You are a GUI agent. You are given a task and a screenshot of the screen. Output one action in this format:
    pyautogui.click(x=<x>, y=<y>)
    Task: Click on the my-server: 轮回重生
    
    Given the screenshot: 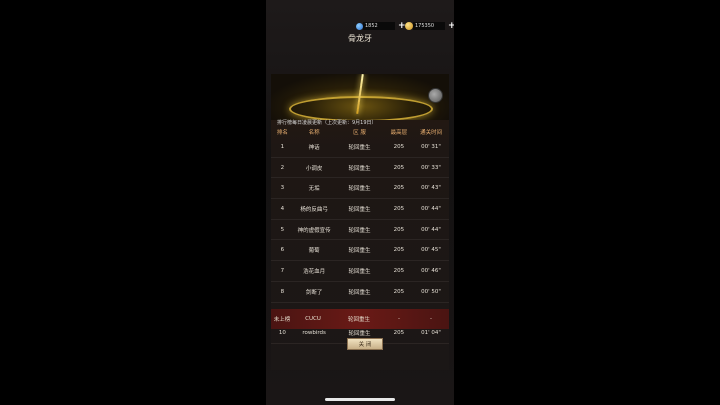 What is the action you would take?
    pyautogui.click(x=358, y=320)
    